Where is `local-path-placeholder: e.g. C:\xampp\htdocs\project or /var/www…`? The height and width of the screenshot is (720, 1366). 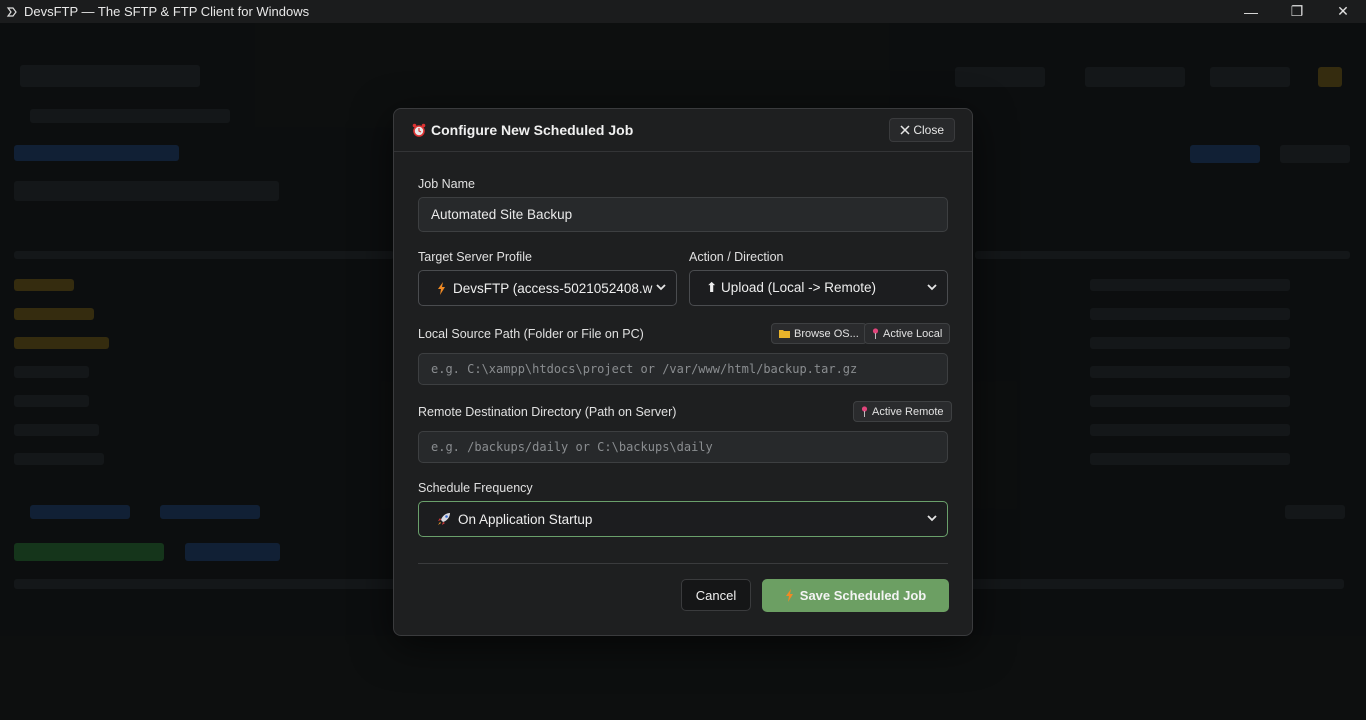 local-path-placeholder: e.g. C:\xampp\htdocs\project or /var/www… is located at coordinates (644, 369).